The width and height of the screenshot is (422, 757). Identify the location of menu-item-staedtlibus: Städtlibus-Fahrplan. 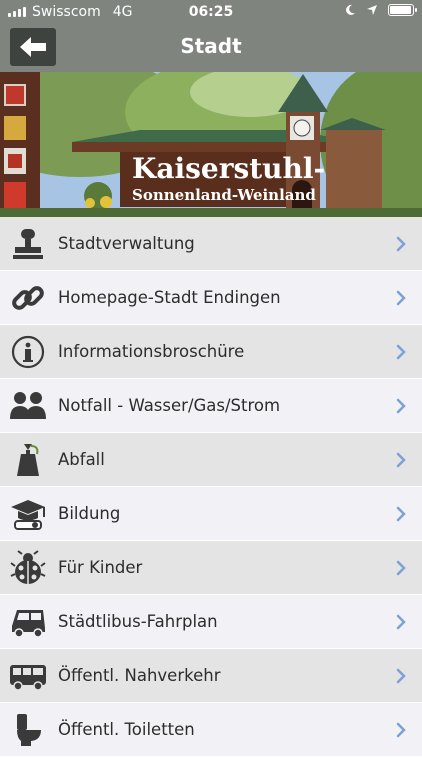
(211, 622).